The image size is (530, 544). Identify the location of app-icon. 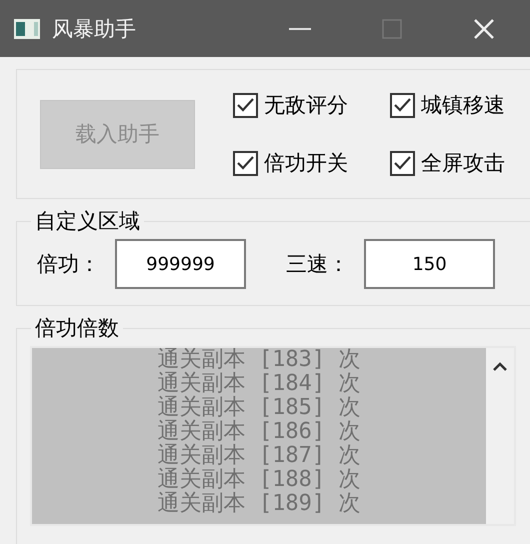
(27, 28).